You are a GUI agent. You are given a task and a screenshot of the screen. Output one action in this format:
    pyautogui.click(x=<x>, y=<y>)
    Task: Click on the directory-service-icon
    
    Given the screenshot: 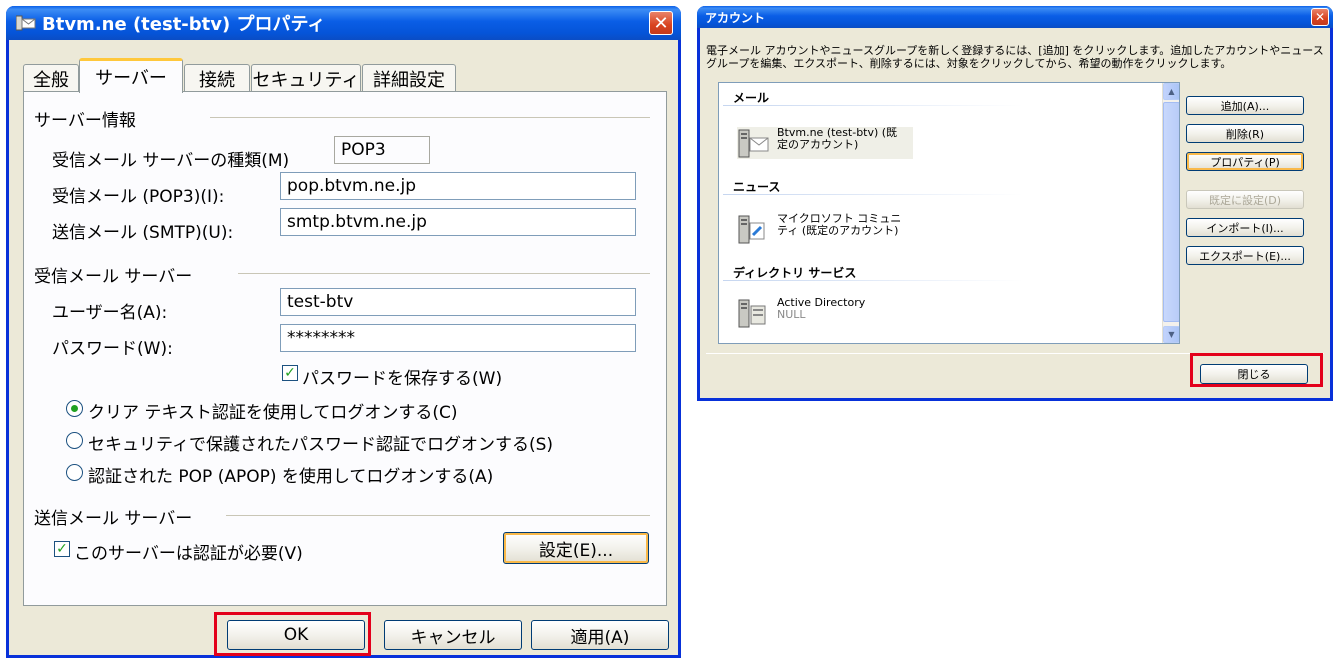 What is the action you would take?
    pyautogui.click(x=754, y=313)
    